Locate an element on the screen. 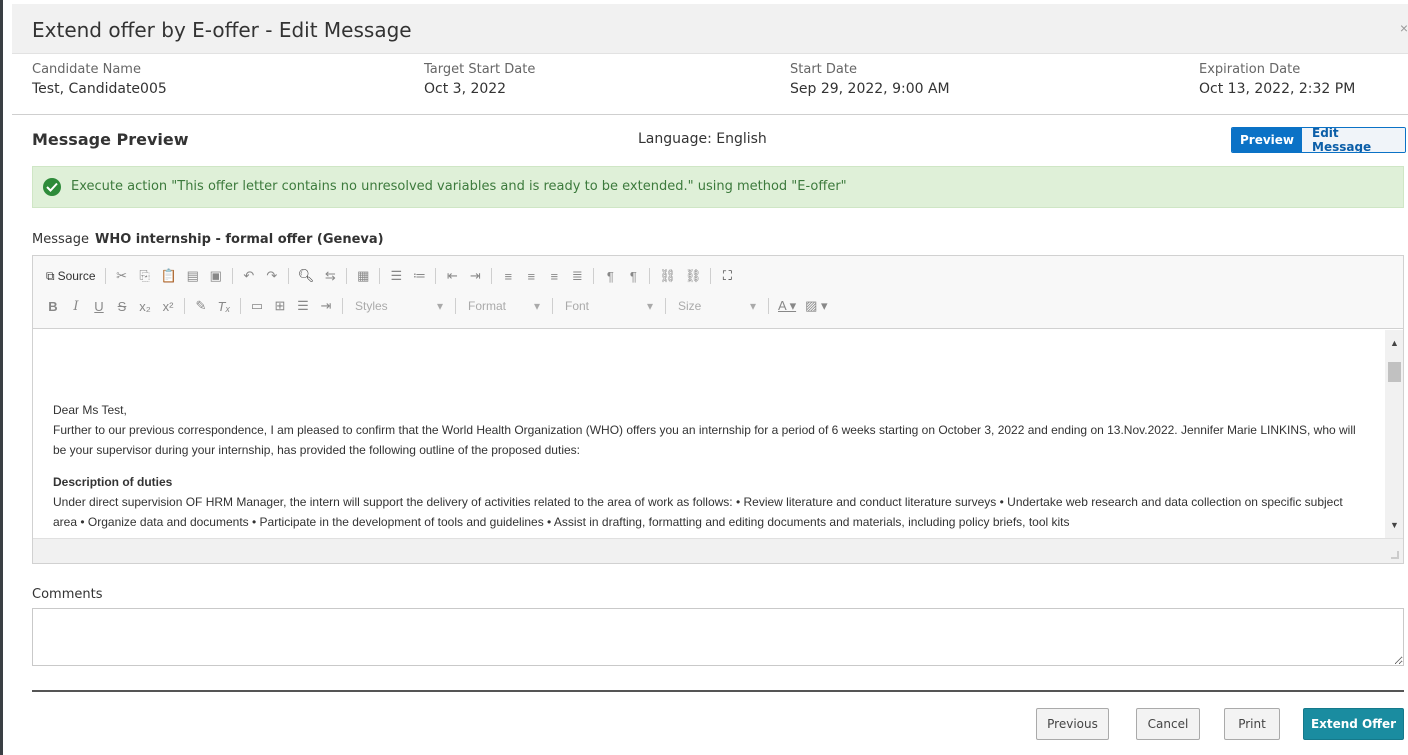 The height and width of the screenshot is (755, 1408). horizontal-line-icon: ☰ is located at coordinates (303, 306).